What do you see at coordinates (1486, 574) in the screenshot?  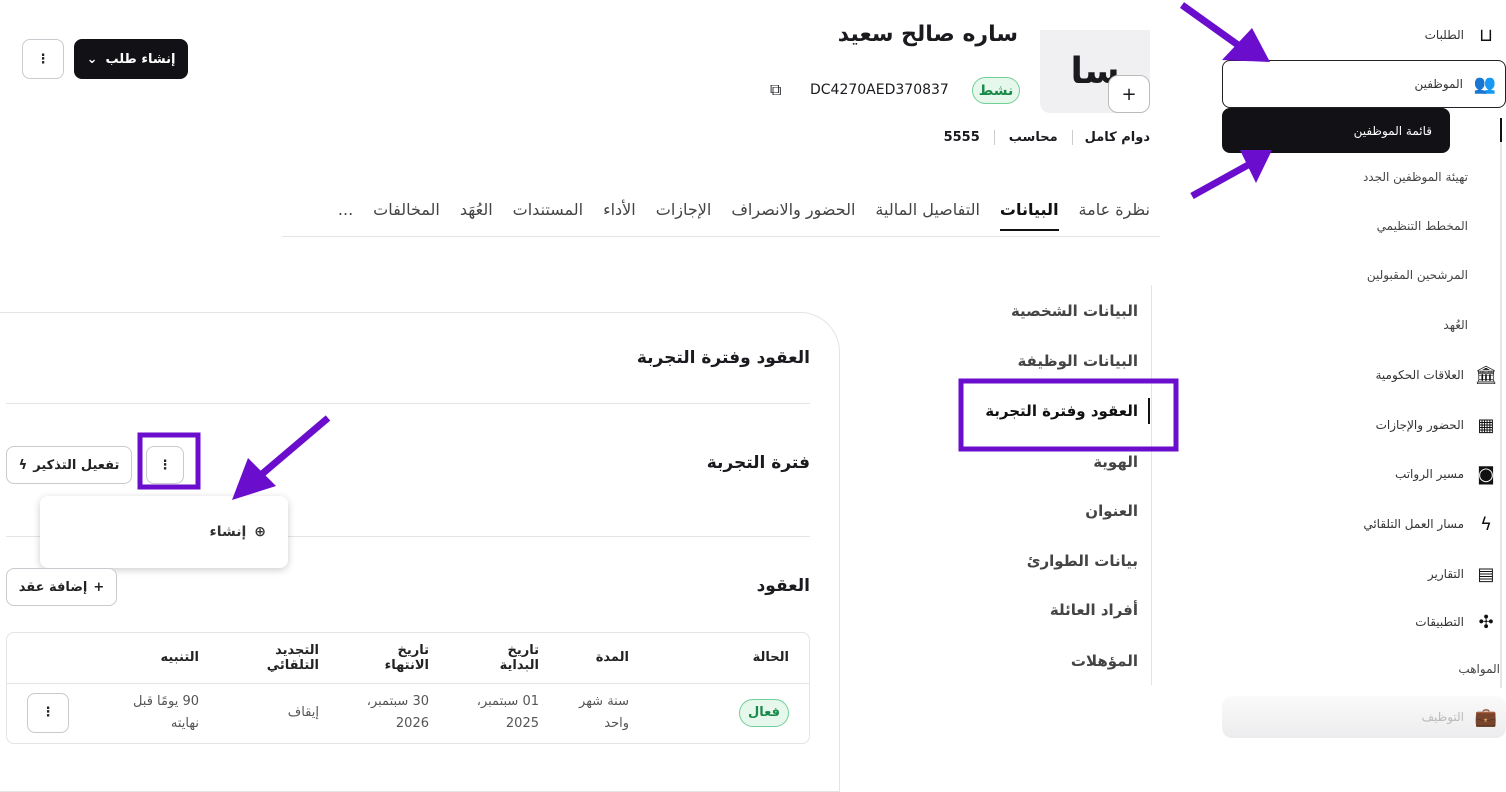 I see `report-icon: ▤` at bounding box center [1486, 574].